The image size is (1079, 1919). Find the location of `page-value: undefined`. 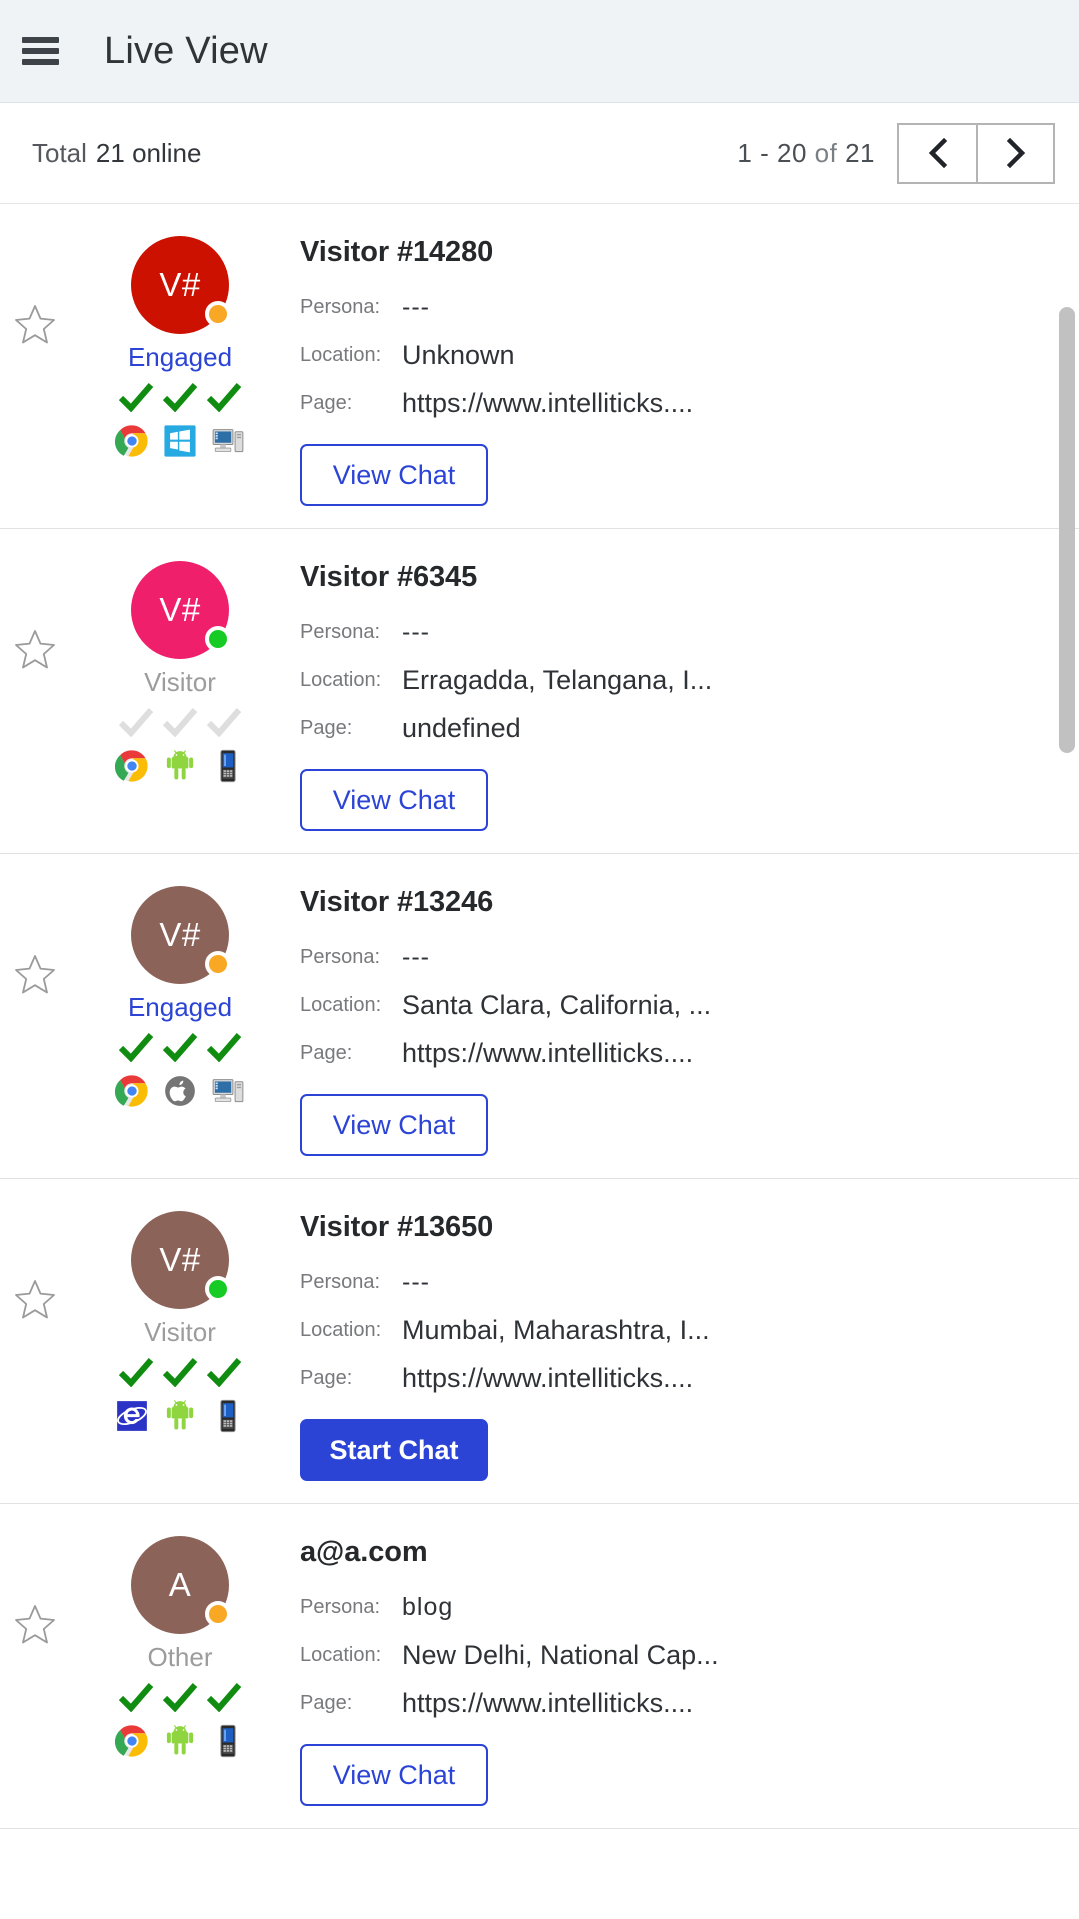

page-value: undefined is located at coordinates (461, 727).